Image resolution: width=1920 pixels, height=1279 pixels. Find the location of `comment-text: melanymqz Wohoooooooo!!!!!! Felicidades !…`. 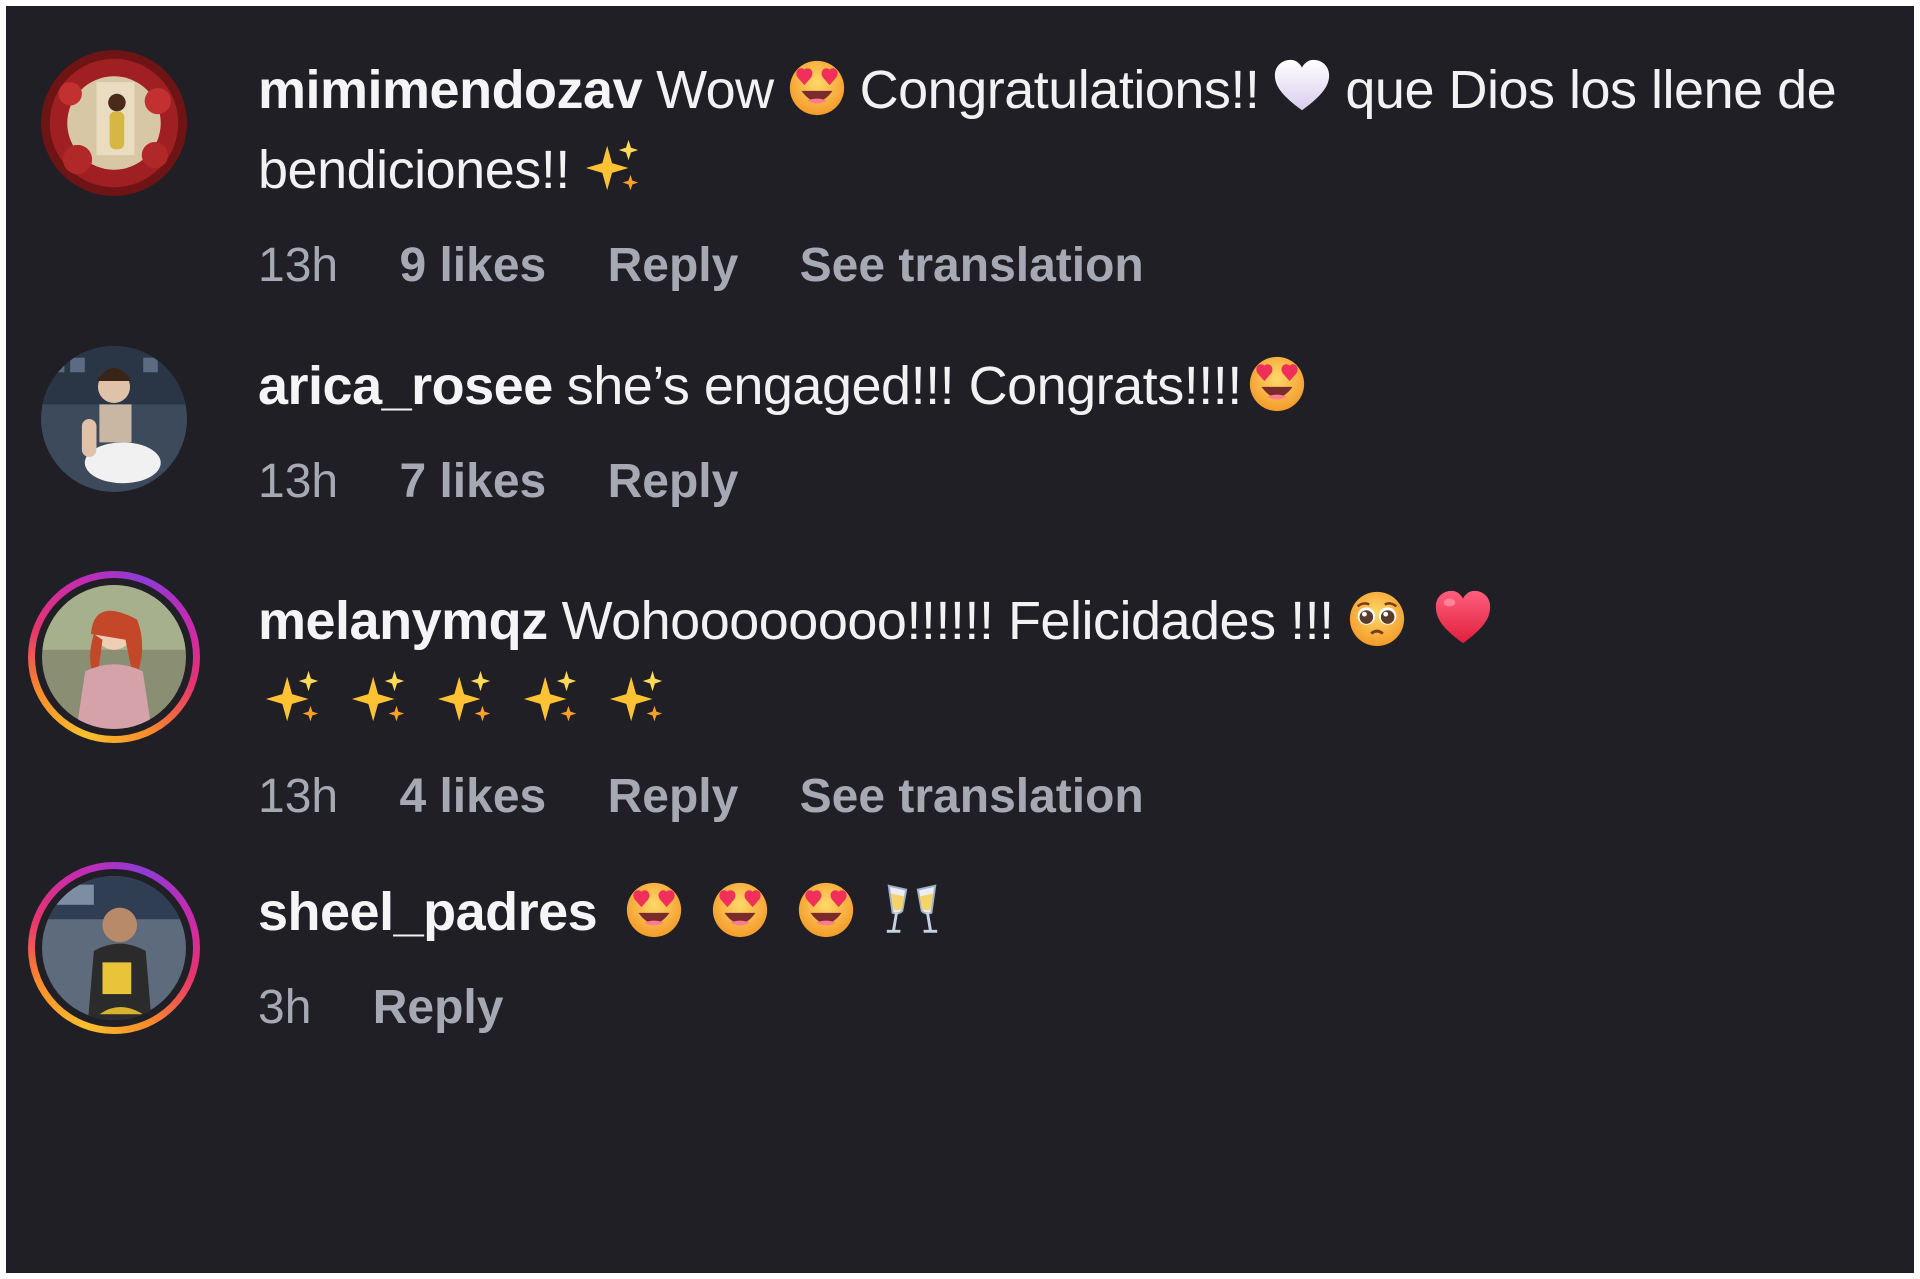

comment-text: melanymqz Wohoooooooo!!!!!! Felicidades !… is located at coordinates (1066, 661).